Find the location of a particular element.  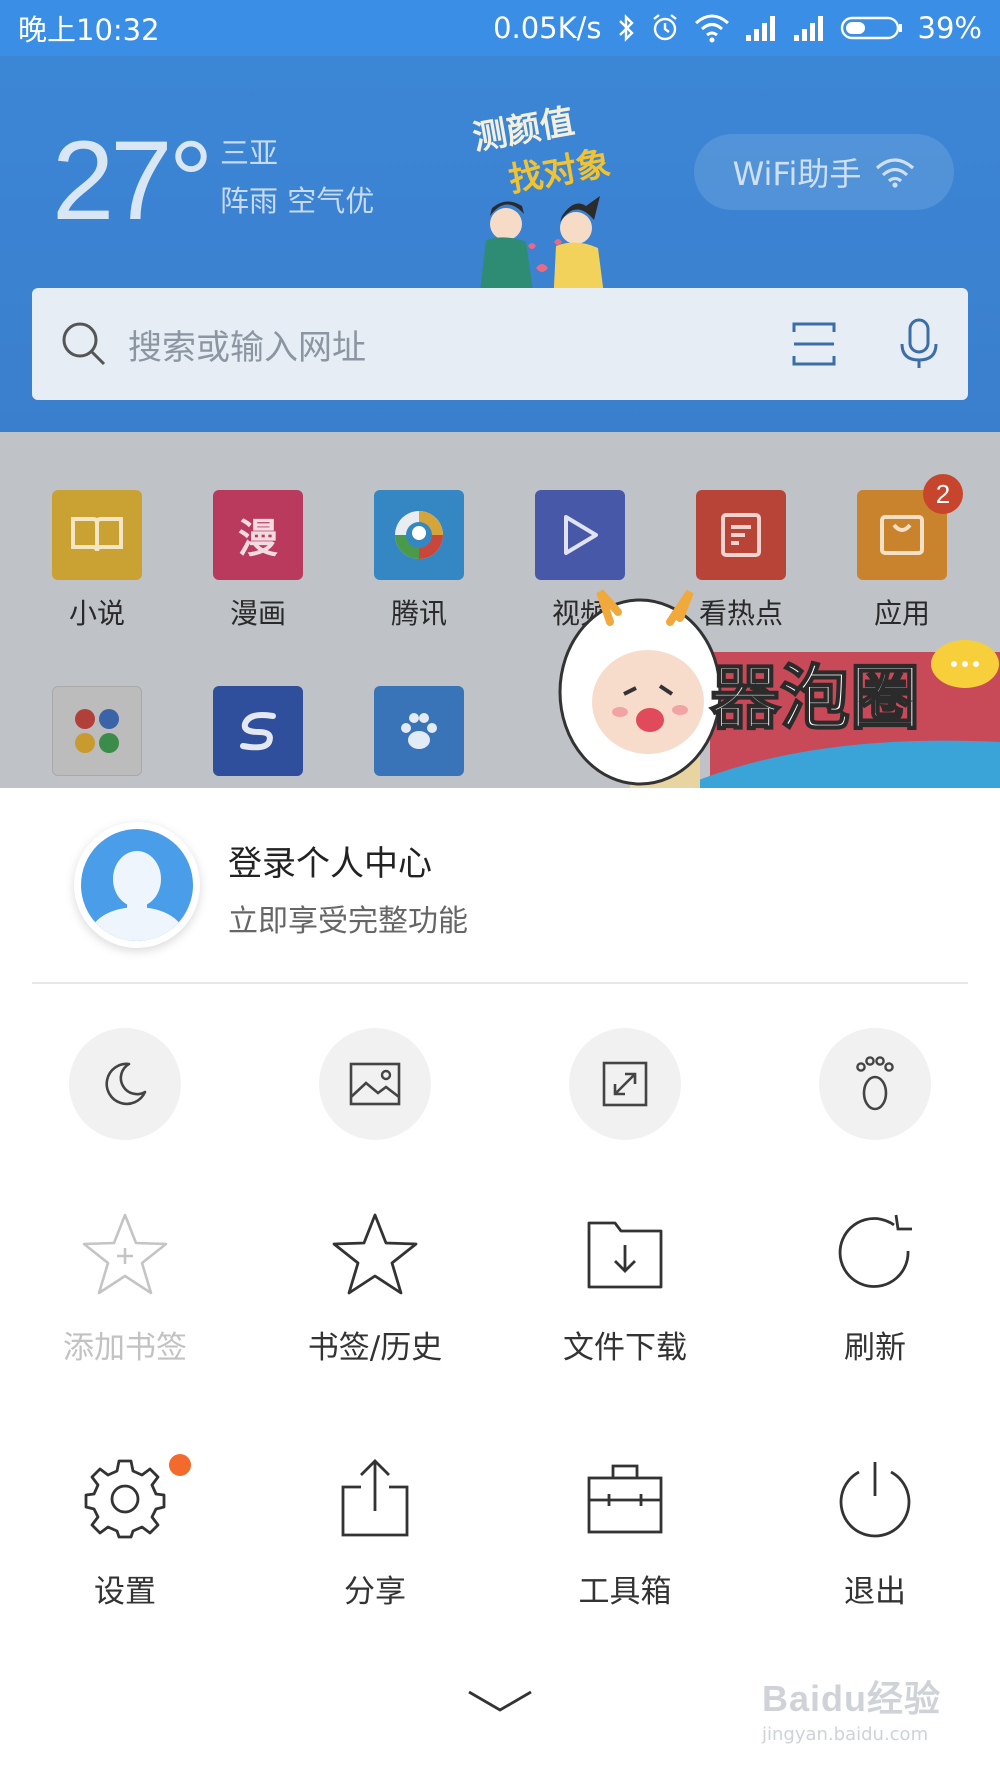

download-folder-icon is located at coordinates (625, 1255).